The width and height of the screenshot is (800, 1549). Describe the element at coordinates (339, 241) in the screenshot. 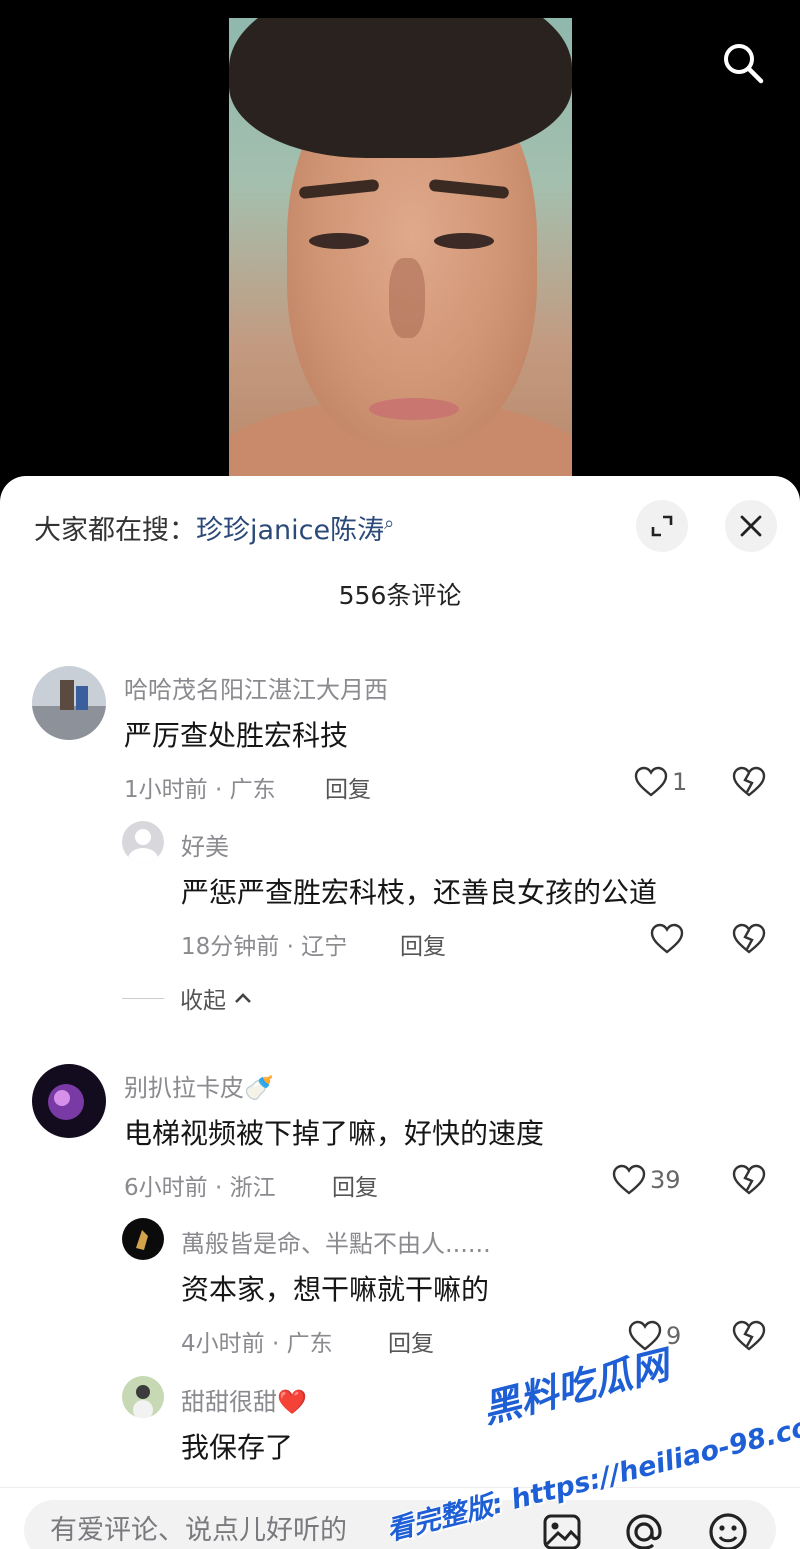

I see `video-person-eye-left` at that location.